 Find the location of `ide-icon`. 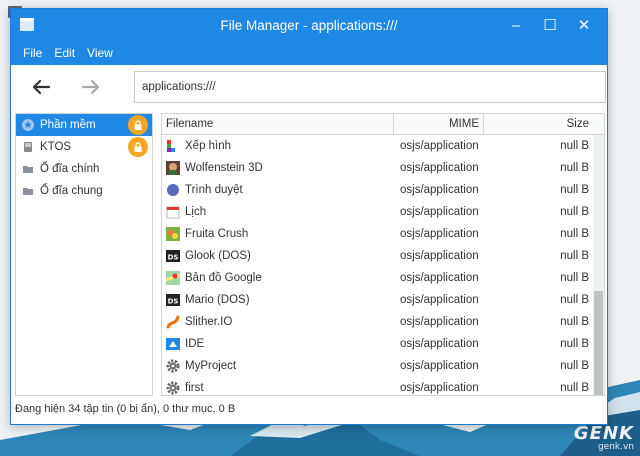

ide-icon is located at coordinates (173, 344).